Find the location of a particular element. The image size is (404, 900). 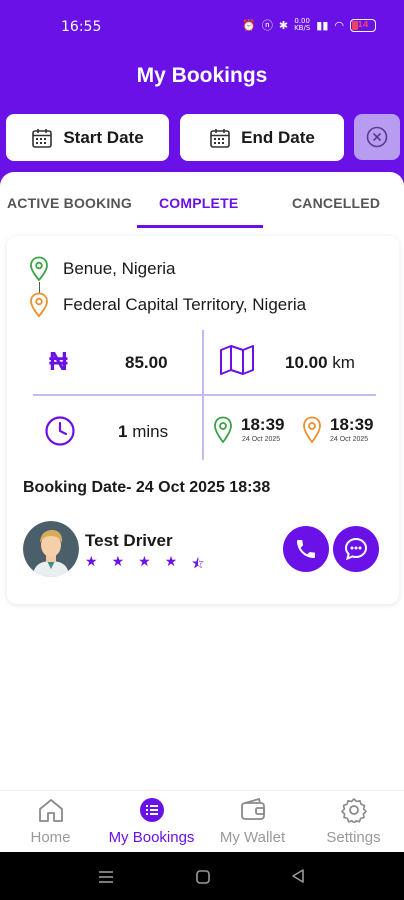

driver-rating: ★ ★ ★ ★ ⯪ is located at coordinates (145, 565).